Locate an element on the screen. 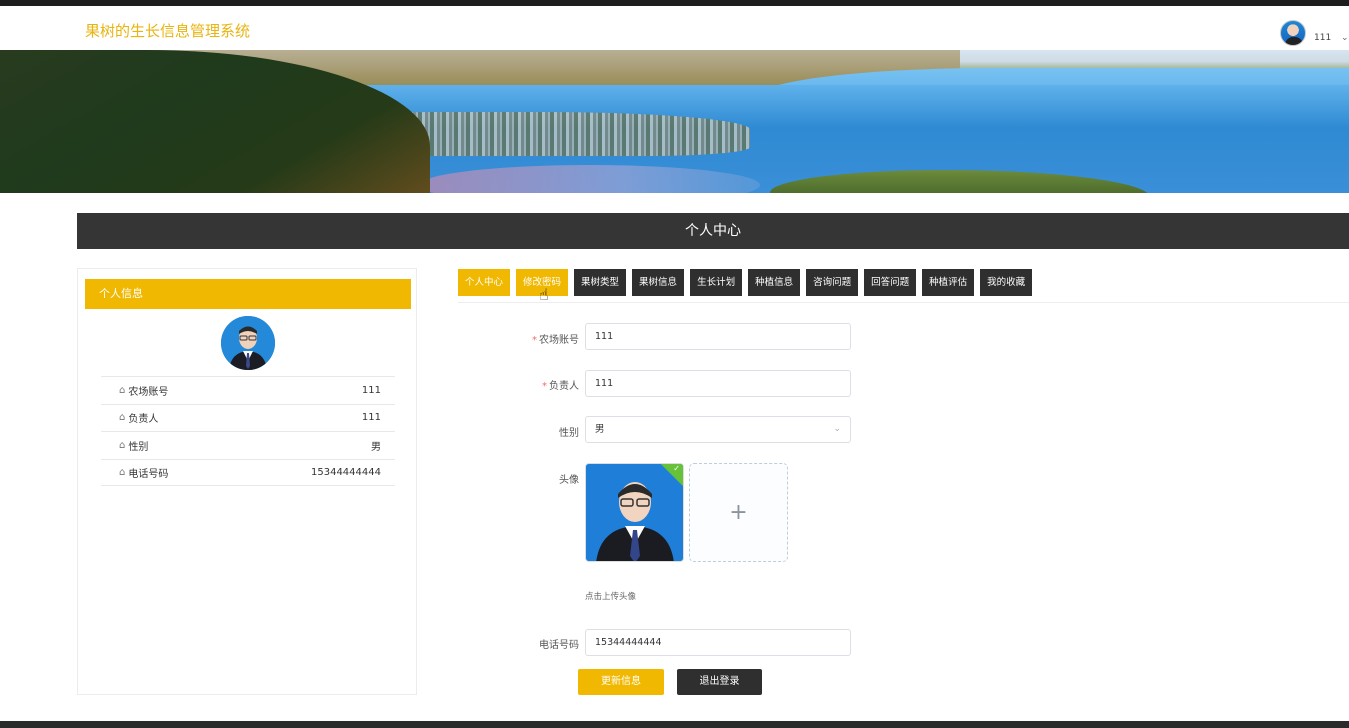  info-label: 电话号码 is located at coordinates (148, 474).